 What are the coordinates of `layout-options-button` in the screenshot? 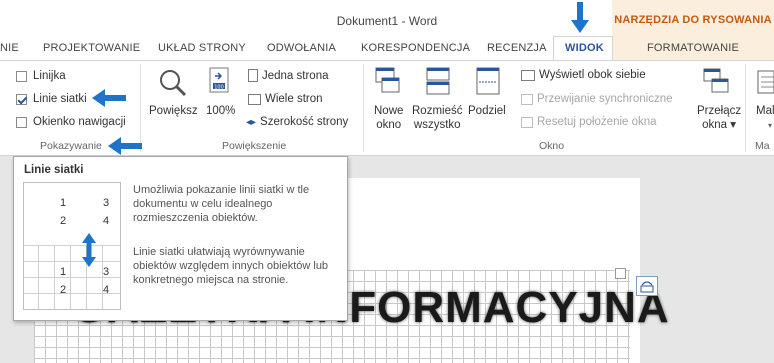 It's located at (647, 286).